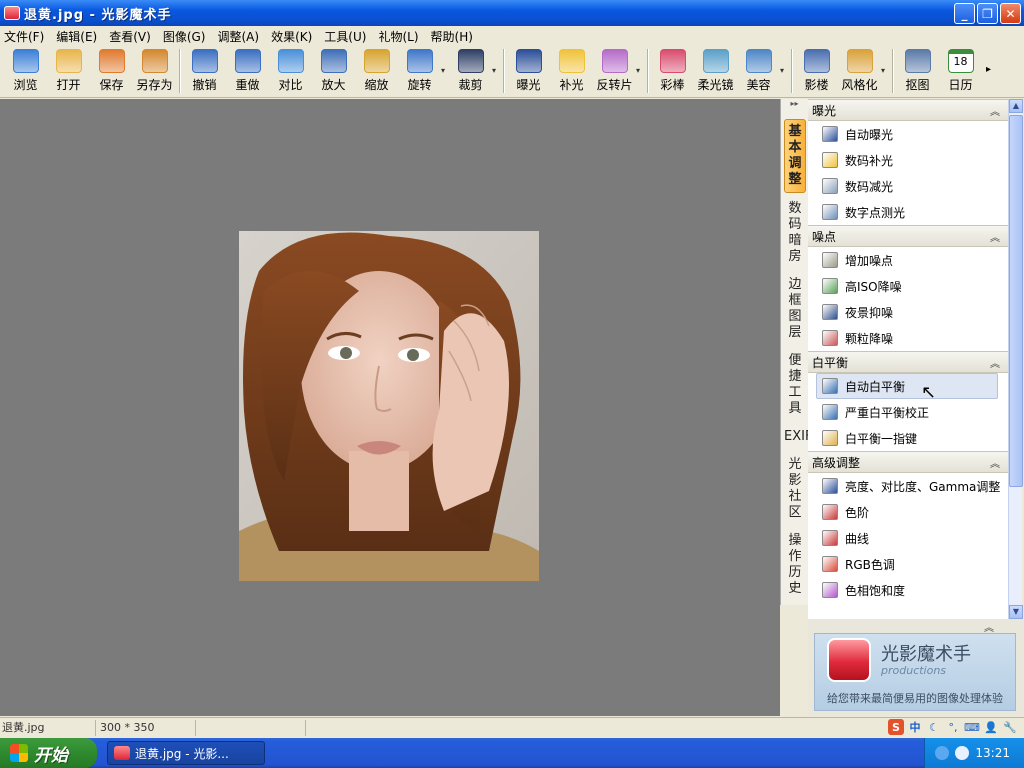 The width and height of the screenshot is (1024, 768). I want to click on close-button: ✕, so click(1010, 13).